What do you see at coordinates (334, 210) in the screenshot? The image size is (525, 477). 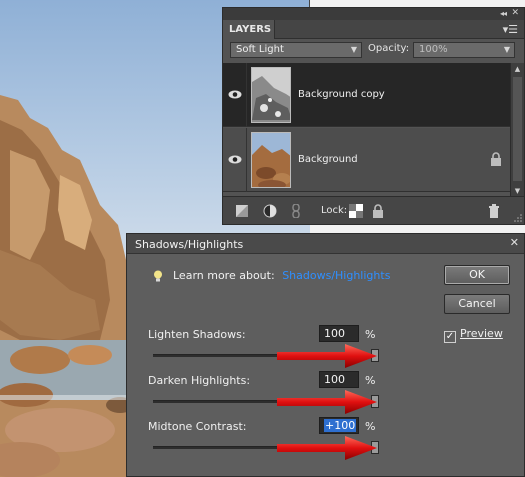 I see `lock-label: Lock:` at bounding box center [334, 210].